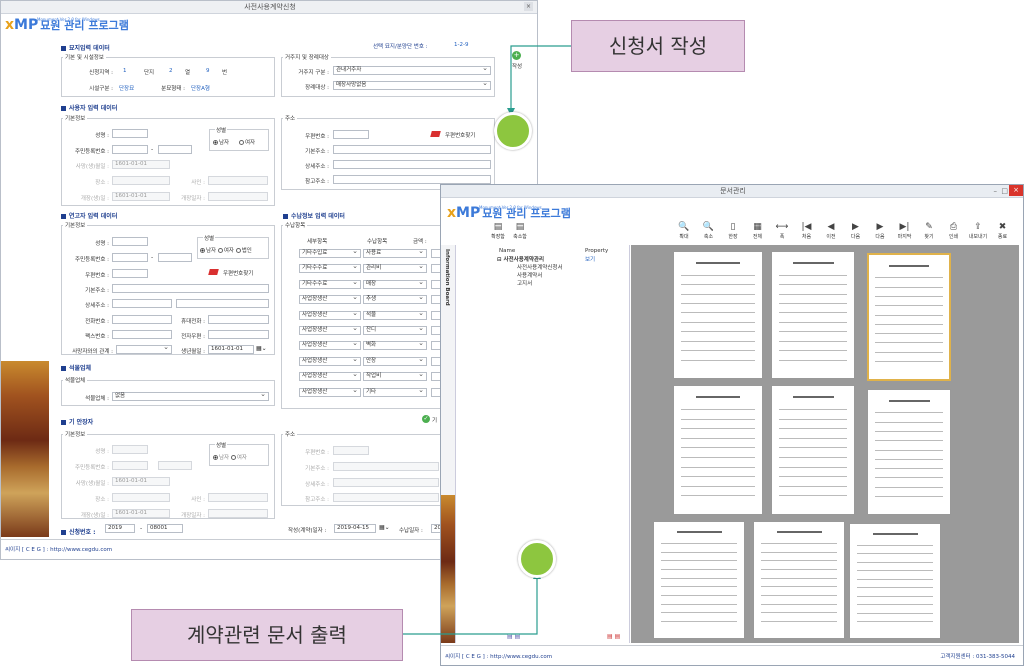 The image size is (1024, 672). I want to click on write-highlight-dot, so click(513, 131).